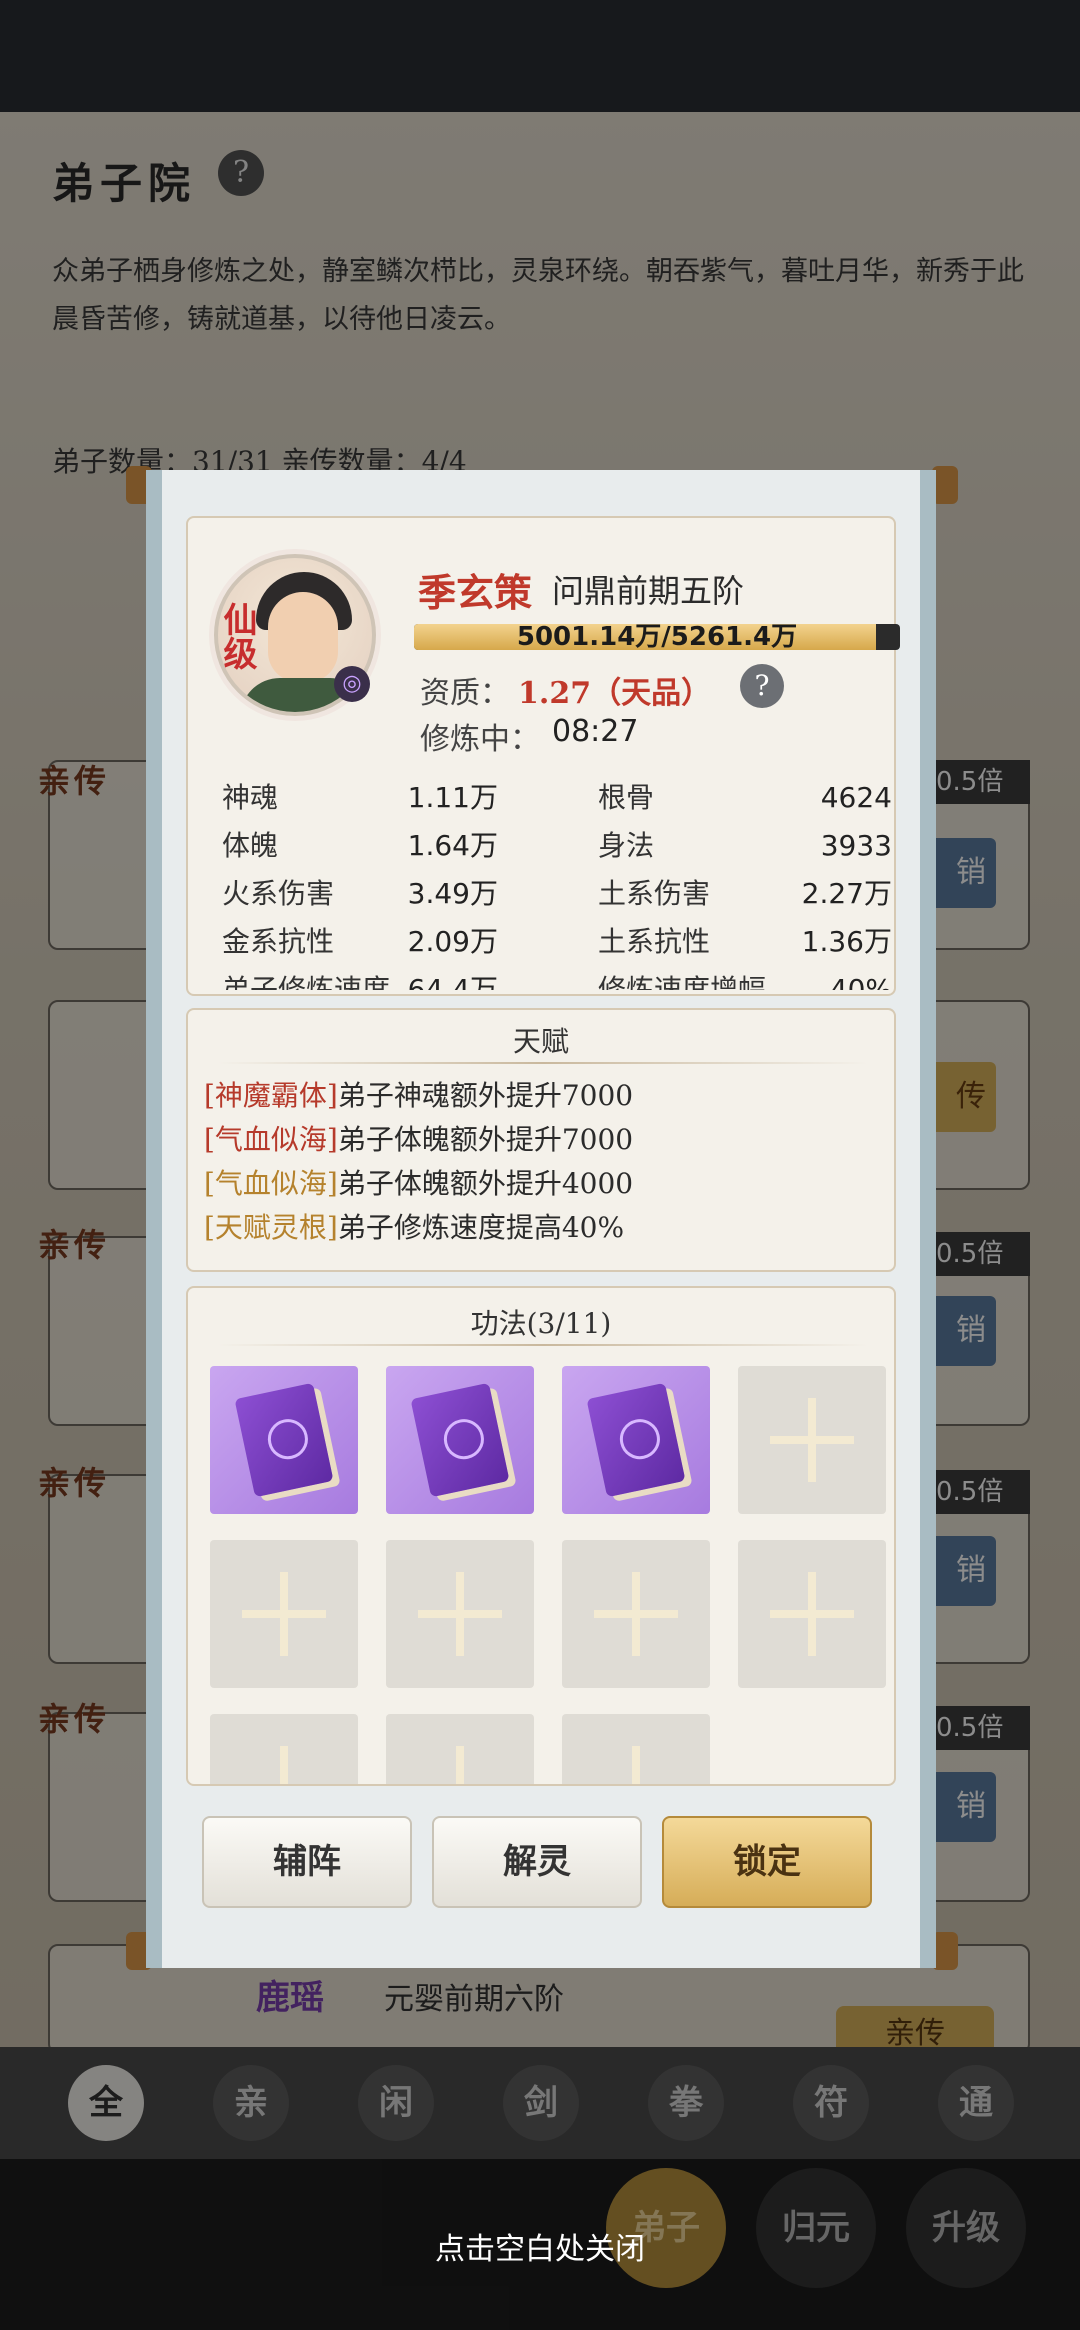  What do you see at coordinates (595, 731) in the screenshot?
I see `training-time: 08:27` at bounding box center [595, 731].